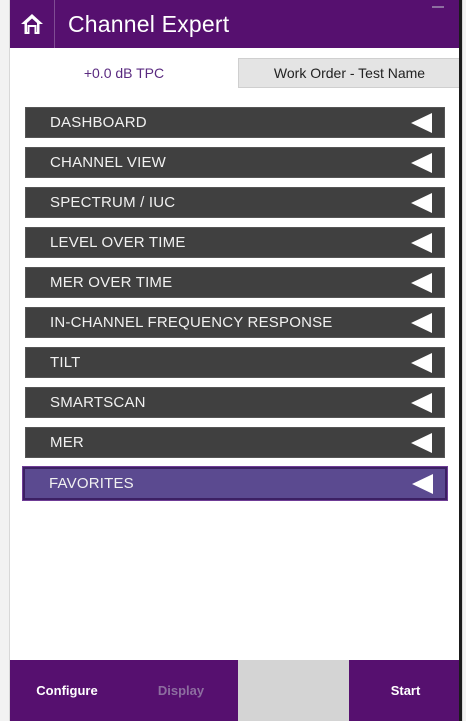 Image resolution: width=466 pixels, height=721 pixels. Describe the element at coordinates (293, 690) in the screenshot. I see `empty-footer-slot` at that location.